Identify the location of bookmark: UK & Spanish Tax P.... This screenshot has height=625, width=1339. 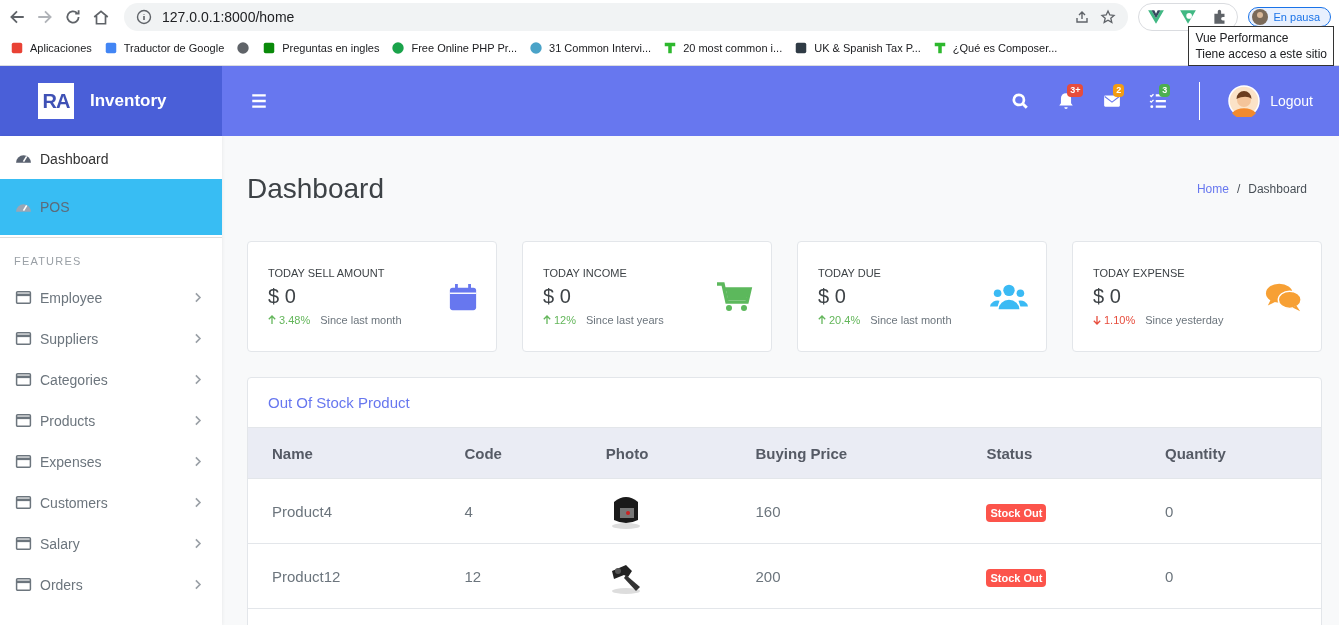
(857, 47).